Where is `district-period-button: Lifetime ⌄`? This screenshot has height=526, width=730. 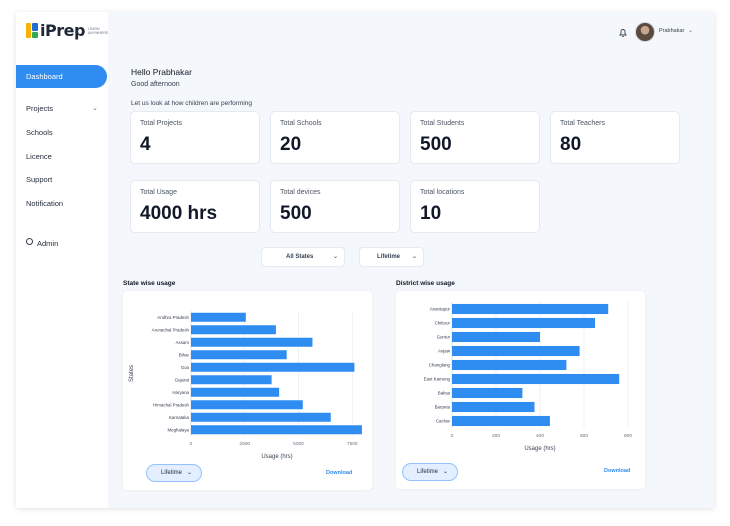 district-period-button: Lifetime ⌄ is located at coordinates (430, 472).